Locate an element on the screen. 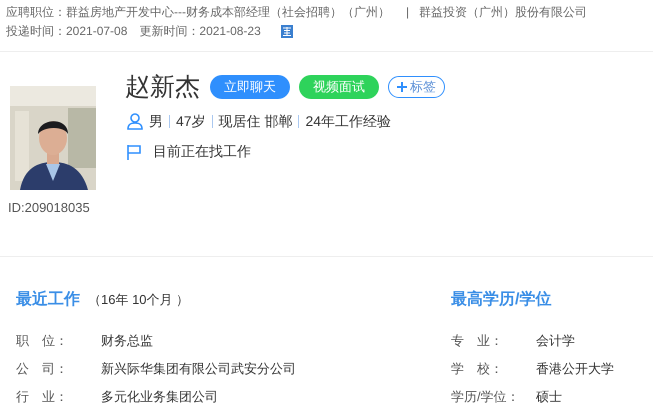  field-value: 多元化业务集团公司 is located at coordinates (159, 397).